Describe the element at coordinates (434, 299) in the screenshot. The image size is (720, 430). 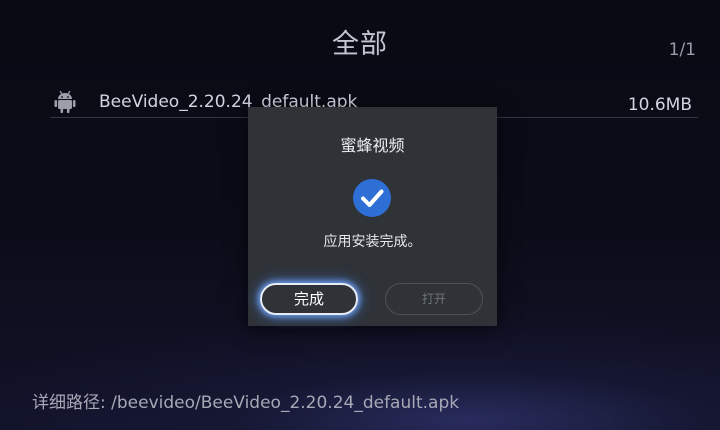
I see `open-button: 打开` at that location.